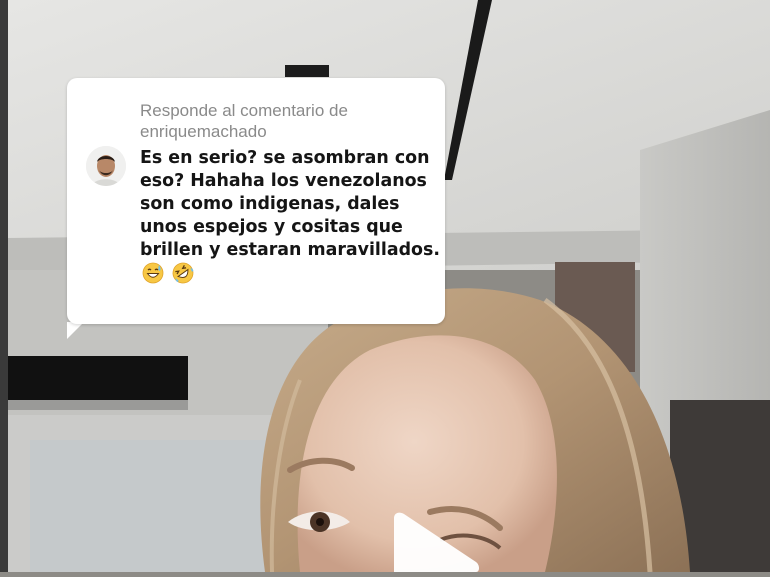 This screenshot has height=577, width=770. Describe the element at coordinates (153, 273) in the screenshot. I see `grinning-sweat-emoji` at that location.